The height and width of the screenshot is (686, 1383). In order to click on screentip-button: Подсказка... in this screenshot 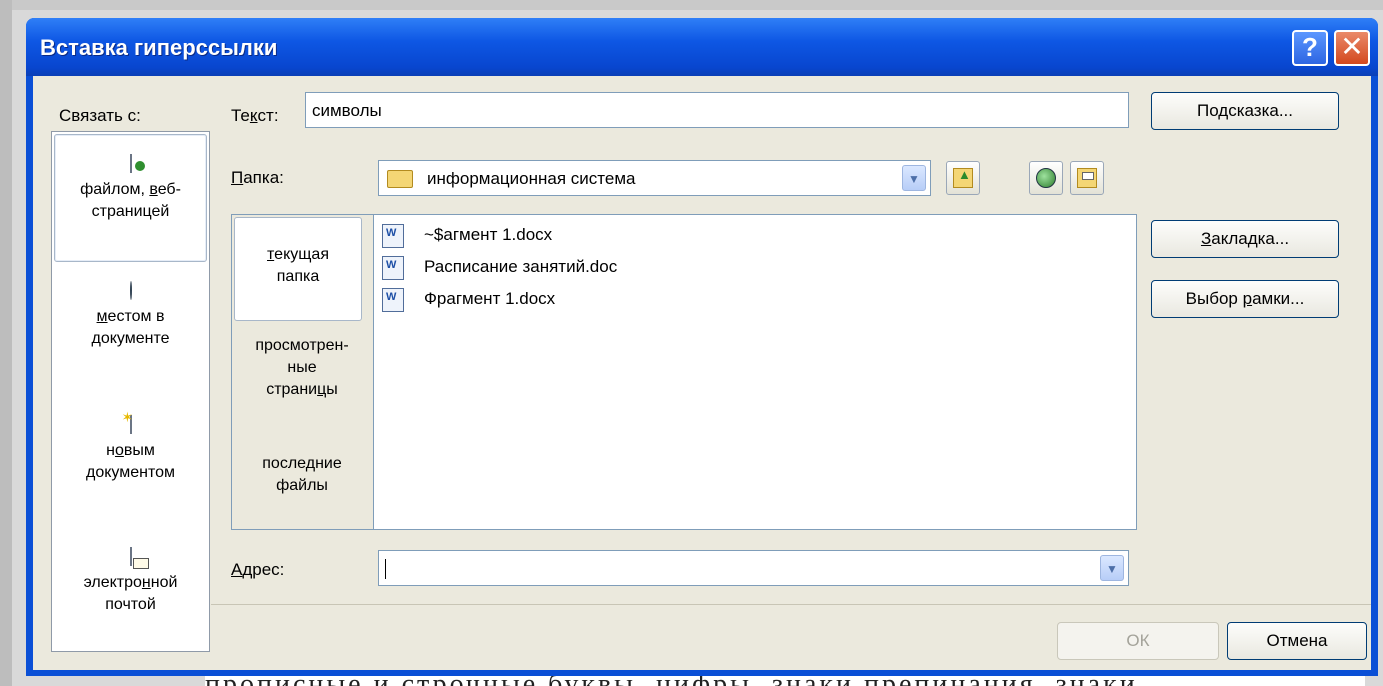, I will do `click(1245, 111)`.